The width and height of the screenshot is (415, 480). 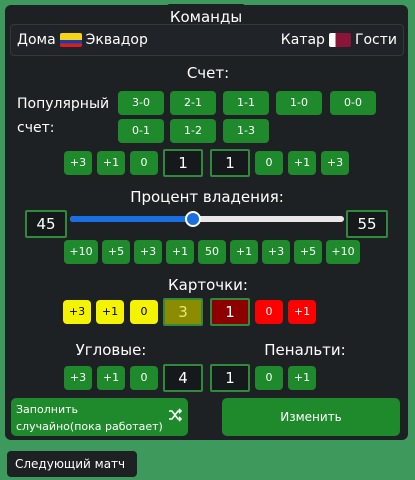 I want to click on random-fill-button: Заполнить случайно(пока работает), so click(x=99, y=417).